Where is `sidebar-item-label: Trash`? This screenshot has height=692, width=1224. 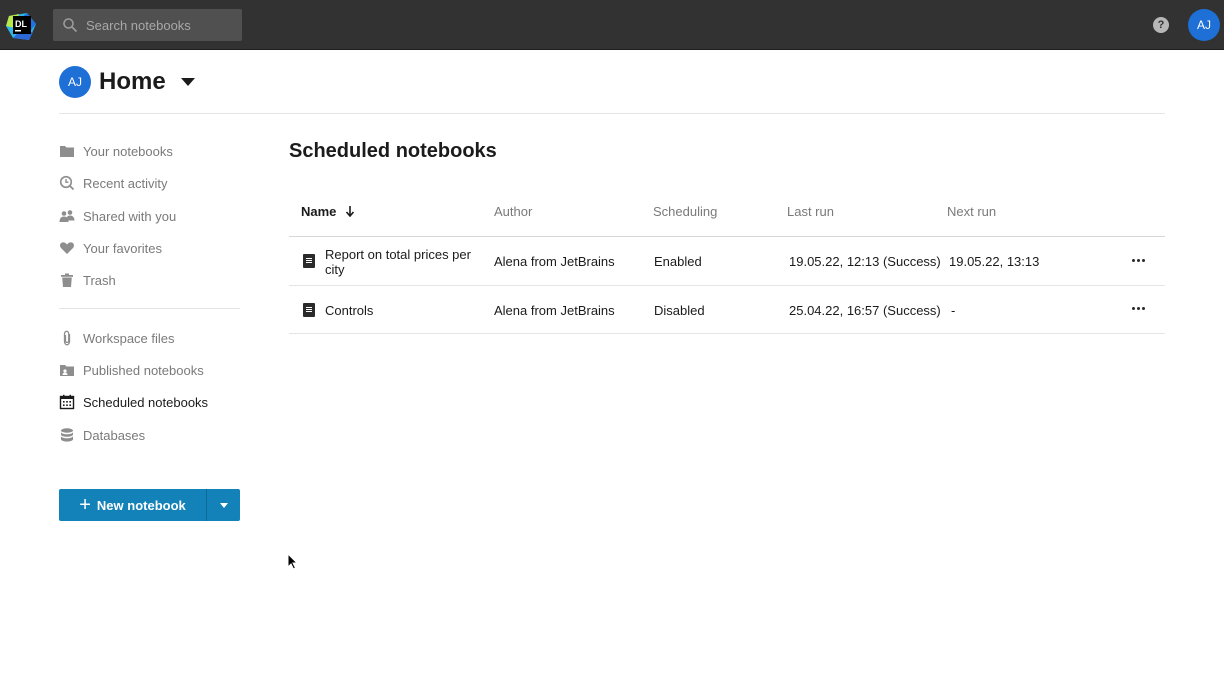
sidebar-item-label: Trash is located at coordinates (99, 280).